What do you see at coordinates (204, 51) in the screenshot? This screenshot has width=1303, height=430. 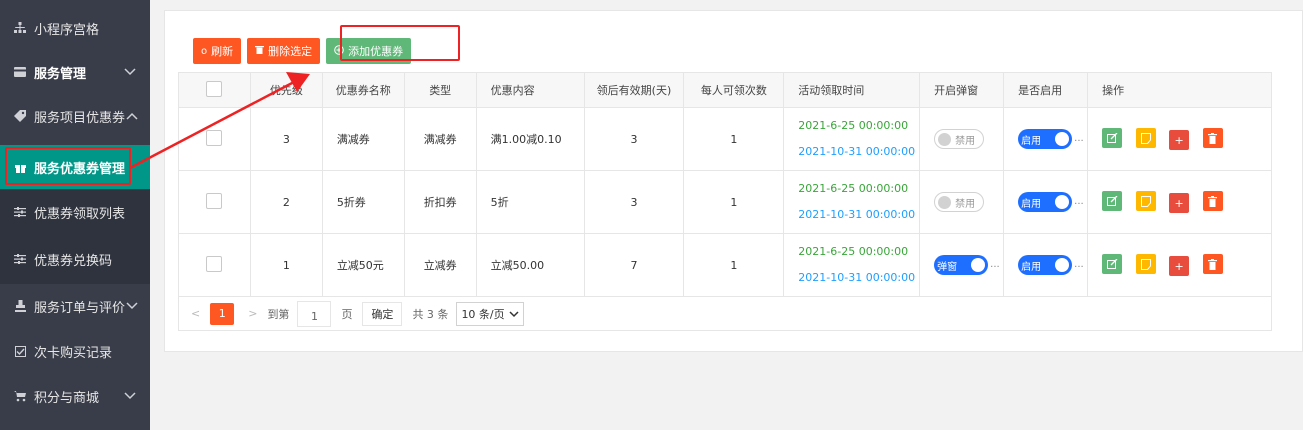 I see `refresh-icon: o` at bounding box center [204, 51].